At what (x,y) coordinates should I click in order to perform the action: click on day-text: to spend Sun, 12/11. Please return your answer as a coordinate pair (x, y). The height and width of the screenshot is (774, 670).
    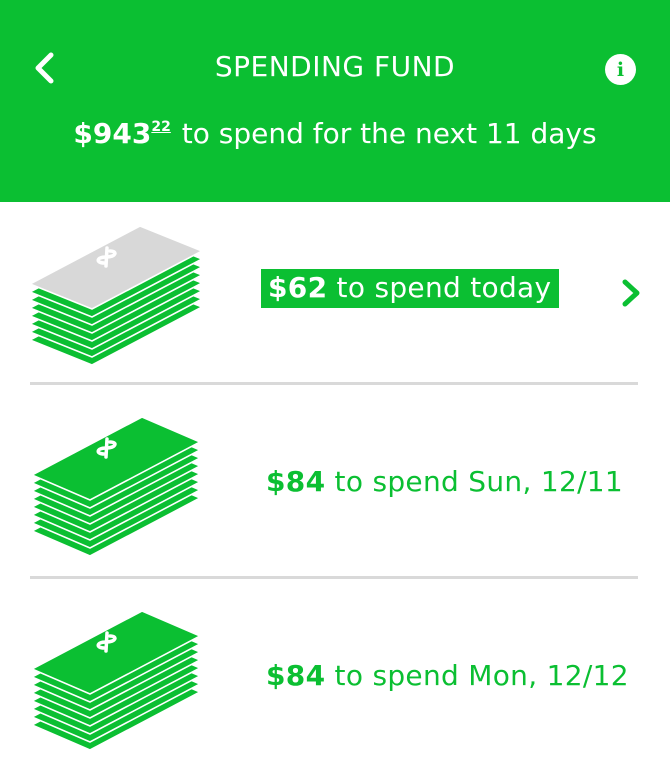
    Looking at the image, I should click on (474, 481).